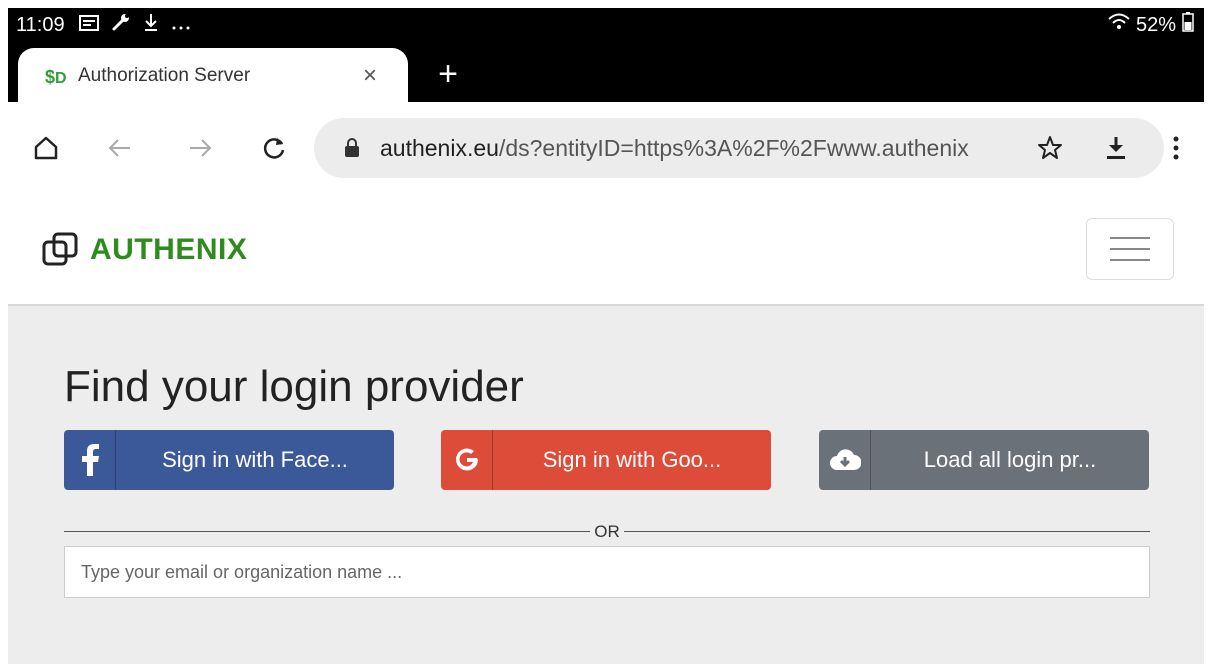  What do you see at coordinates (467, 460) in the screenshot?
I see `google-icon` at bounding box center [467, 460].